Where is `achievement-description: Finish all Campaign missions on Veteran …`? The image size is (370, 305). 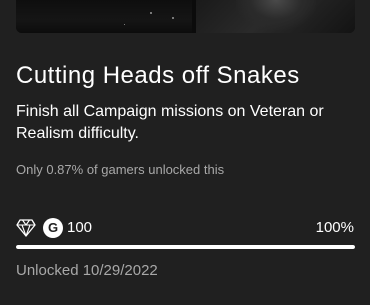
achievement-description: Finish all Campaign missions on Veteran … is located at coordinates (170, 122).